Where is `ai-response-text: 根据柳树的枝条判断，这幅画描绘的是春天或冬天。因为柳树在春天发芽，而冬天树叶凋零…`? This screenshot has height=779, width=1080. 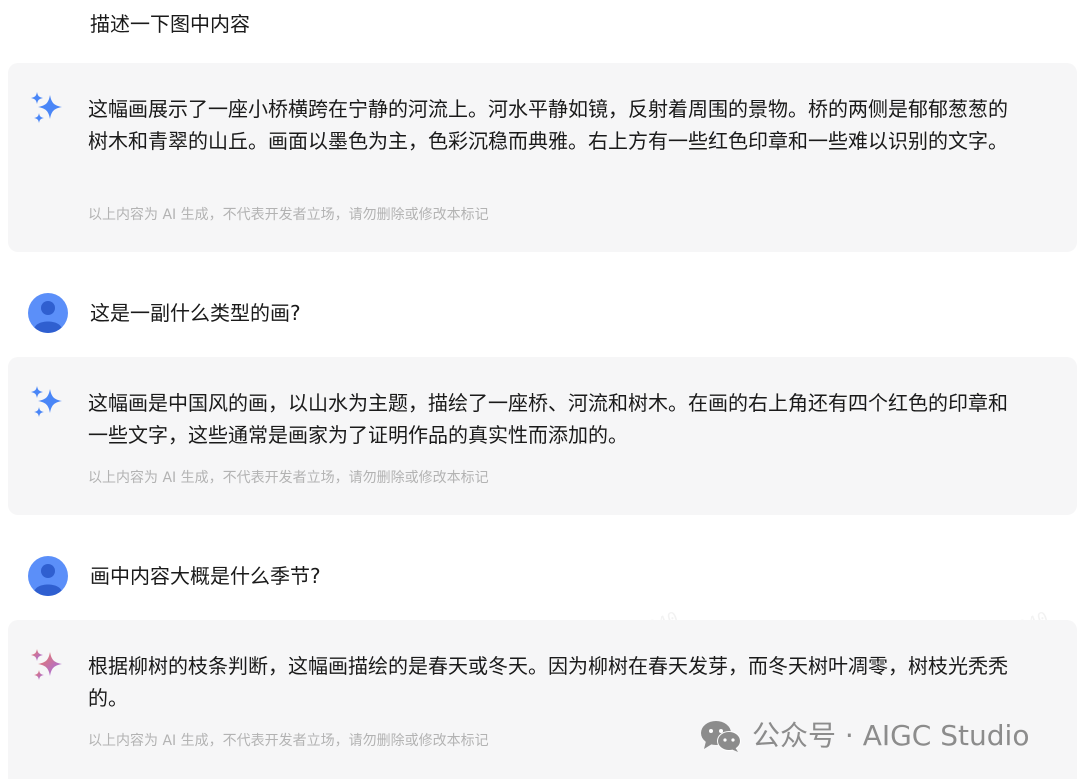 ai-response-text: 根据柳树的枝条判断，这幅画描绘的是春天或冬天。因为柳树在春天发芽，而冬天树叶凋零… is located at coordinates (548, 682).